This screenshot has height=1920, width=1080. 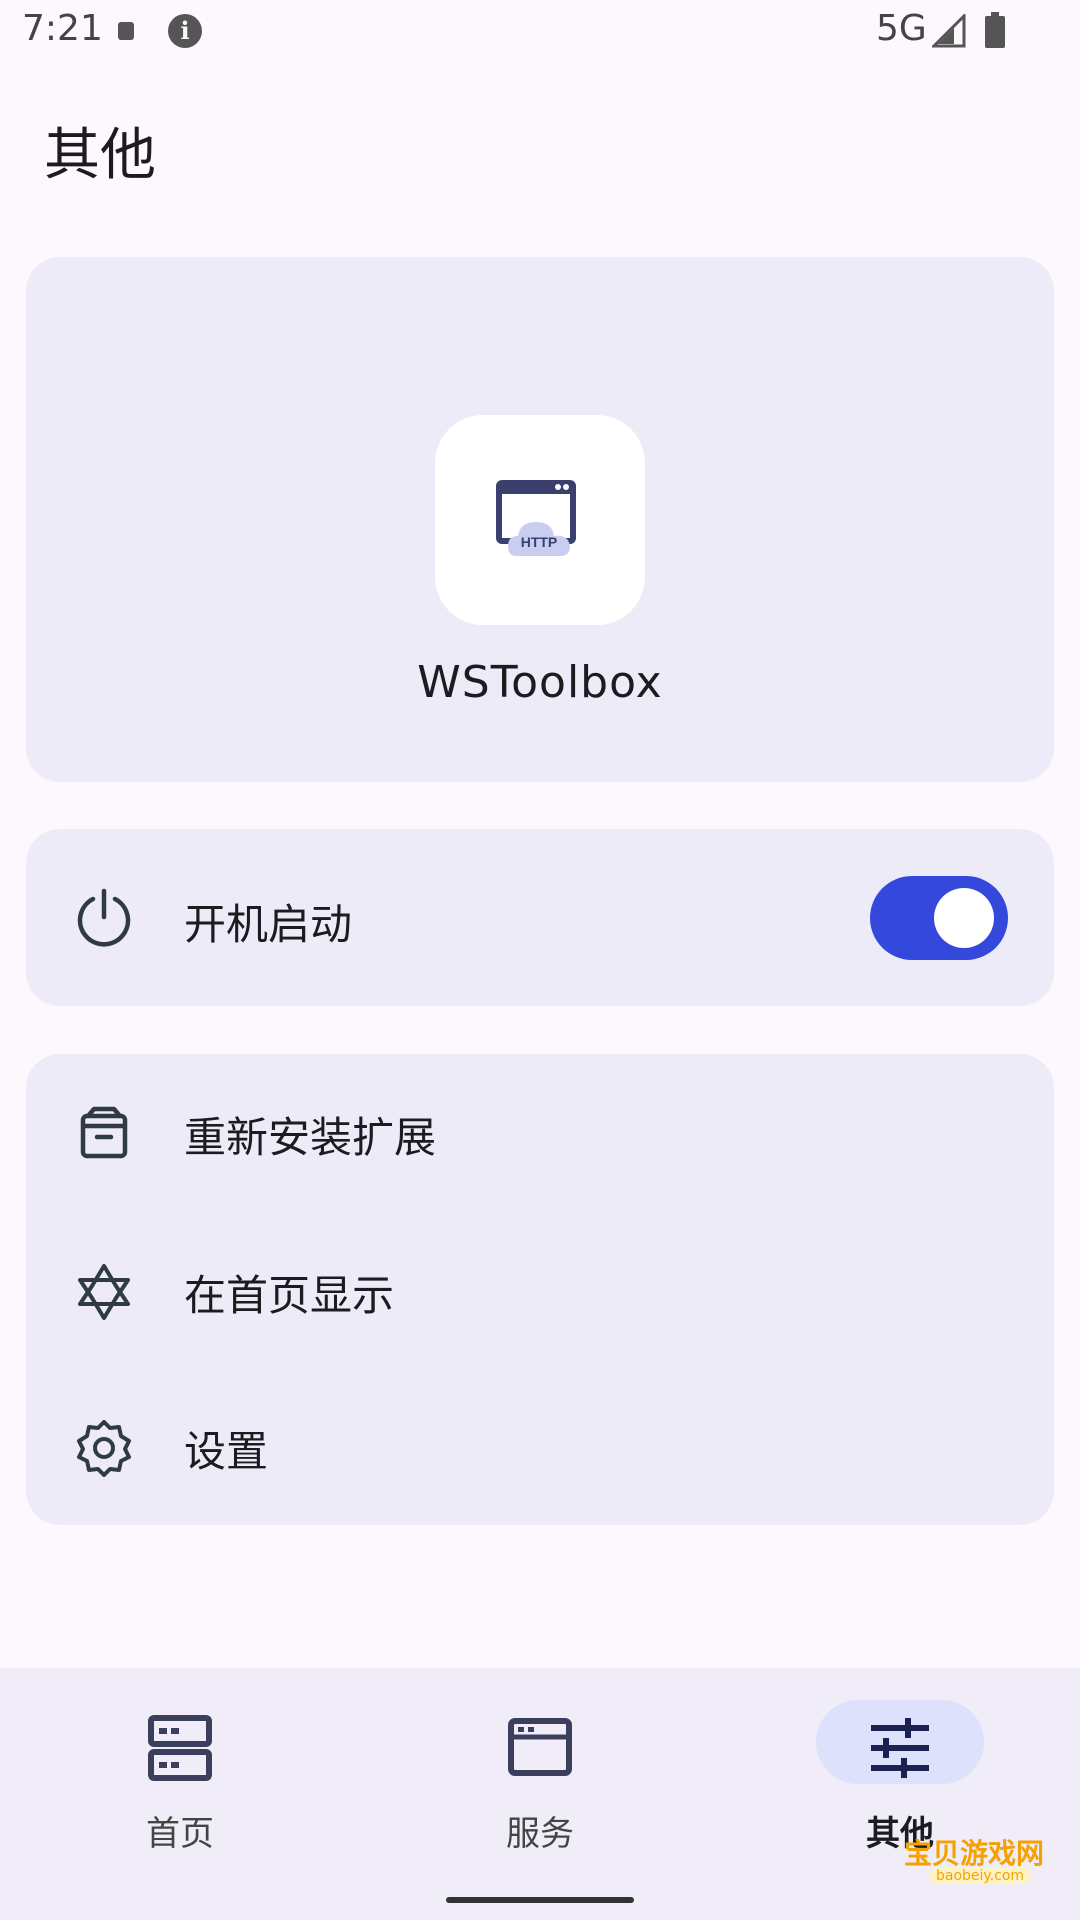 What do you see at coordinates (974, 1853) in the screenshot?
I see `watermark-title: 宝贝游戏网` at bounding box center [974, 1853].